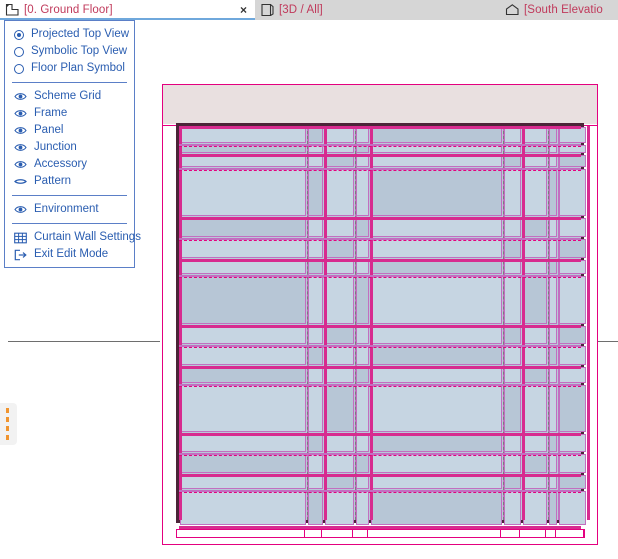 Image resolution: width=618 pixels, height=559 pixels. What do you see at coordinates (69, 164) in the screenshot?
I see `menu-item-accessory: Accessory` at bounding box center [69, 164].